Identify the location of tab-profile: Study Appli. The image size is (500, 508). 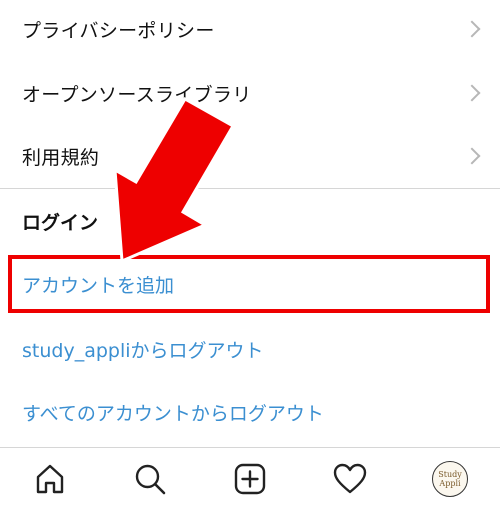
(450, 479).